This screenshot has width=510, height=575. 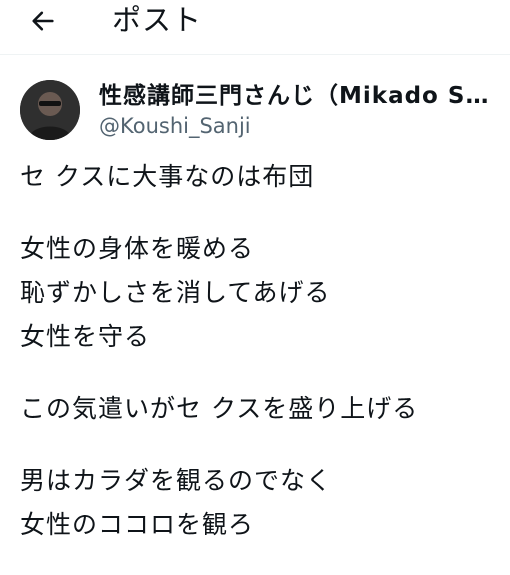 I want to click on user-avatar, so click(x=50, y=110).